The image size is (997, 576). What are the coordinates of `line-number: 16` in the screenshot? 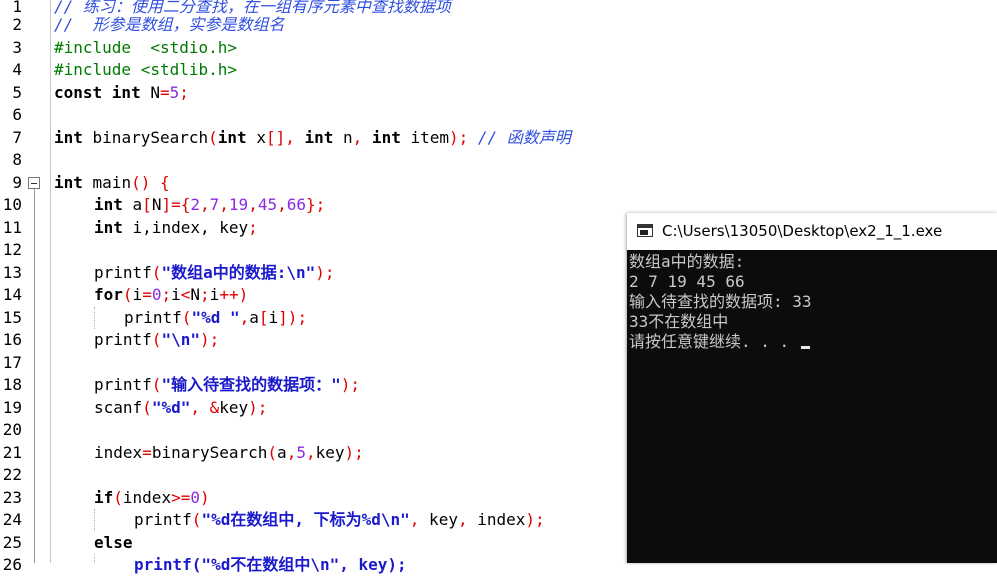 It's located at (12, 339).